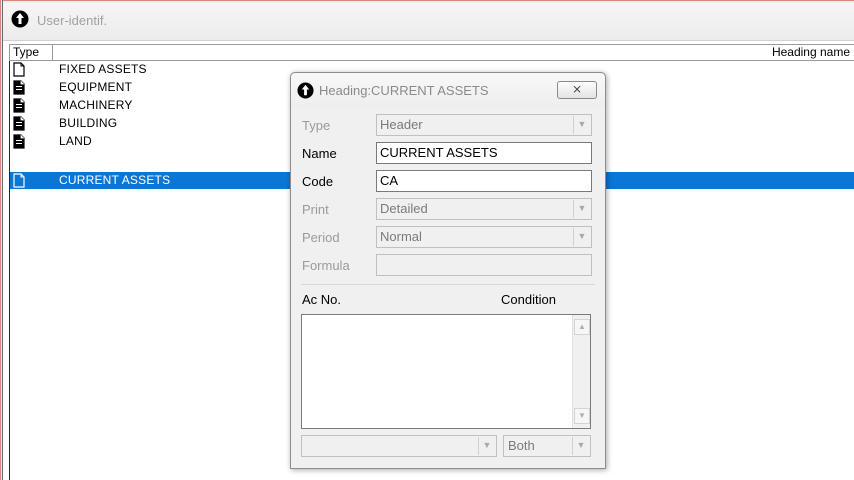 This screenshot has width=854, height=480. I want to click on divider, so click(448, 284).